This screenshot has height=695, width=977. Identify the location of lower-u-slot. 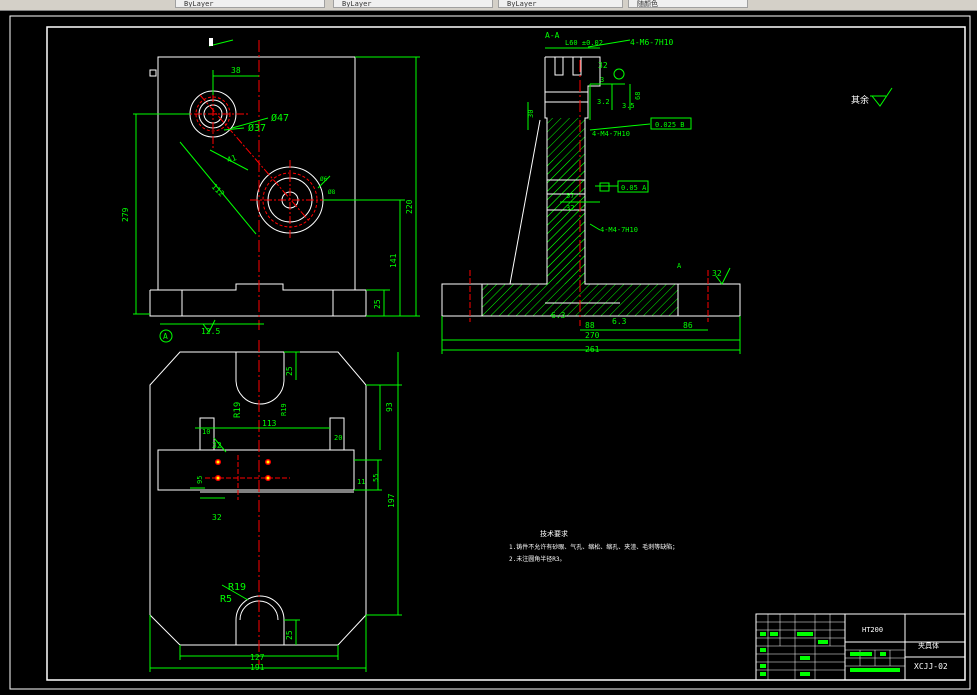
(260, 620).